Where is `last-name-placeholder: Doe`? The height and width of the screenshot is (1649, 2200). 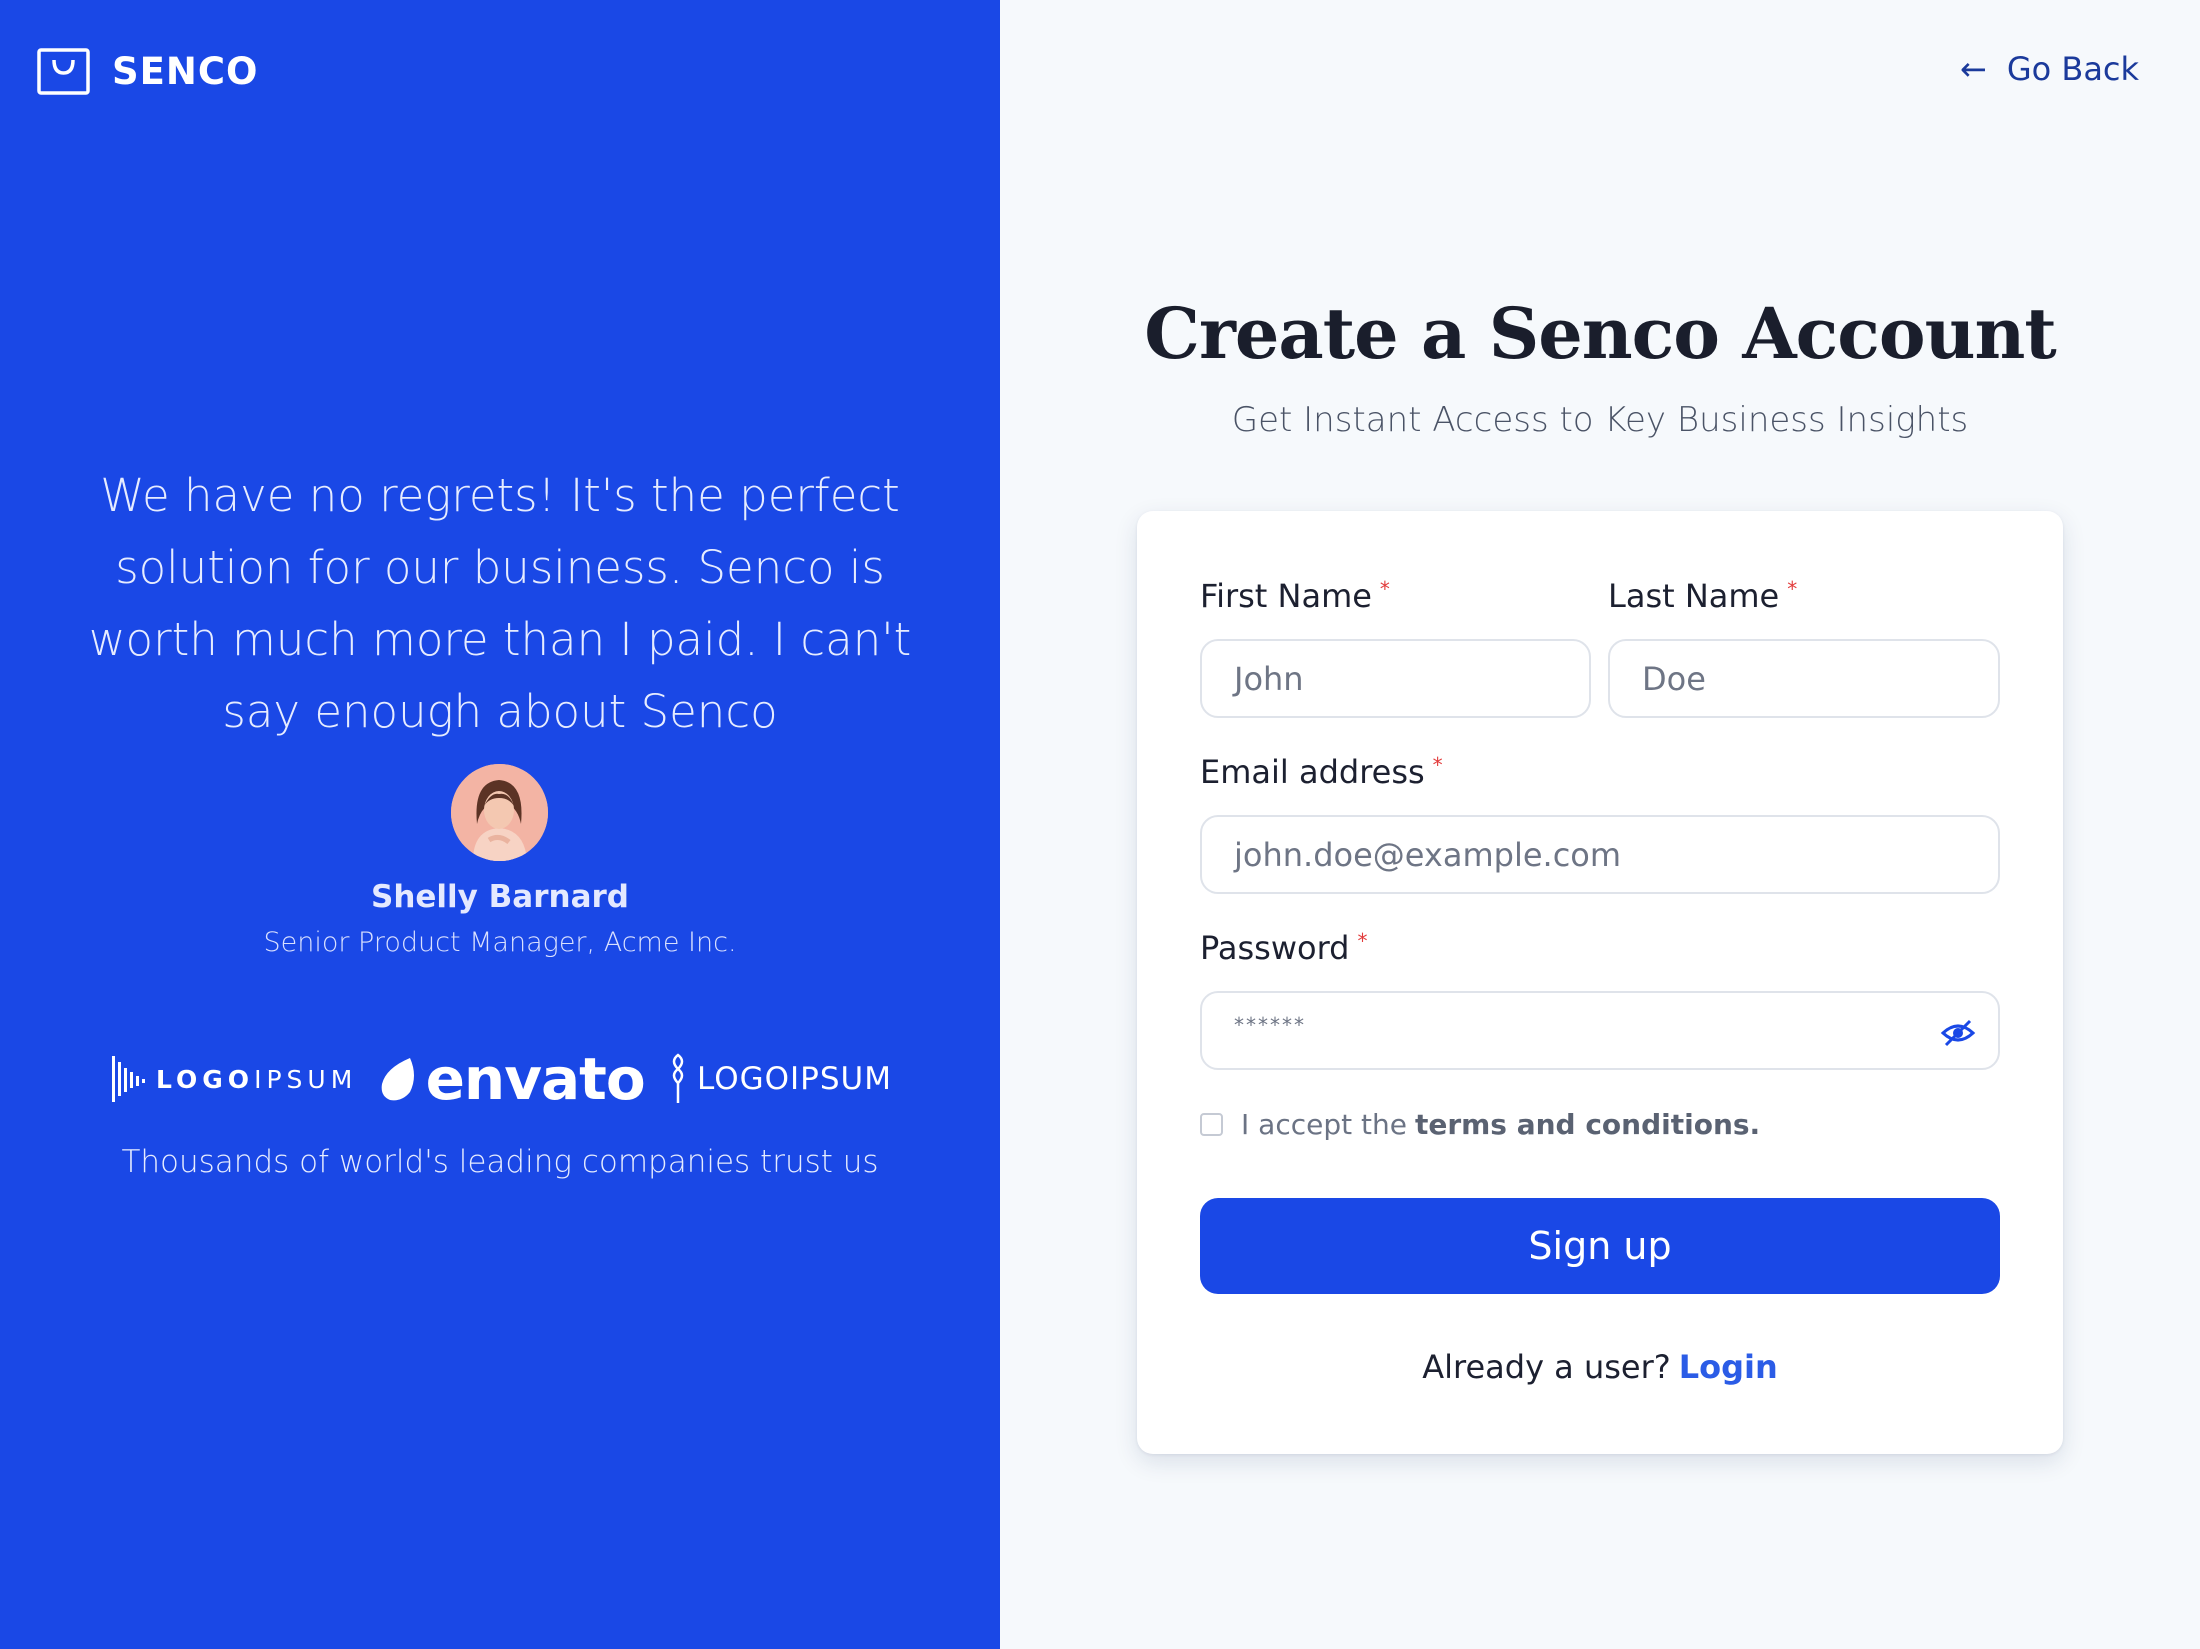
last-name-placeholder: Doe is located at coordinates (1674, 678).